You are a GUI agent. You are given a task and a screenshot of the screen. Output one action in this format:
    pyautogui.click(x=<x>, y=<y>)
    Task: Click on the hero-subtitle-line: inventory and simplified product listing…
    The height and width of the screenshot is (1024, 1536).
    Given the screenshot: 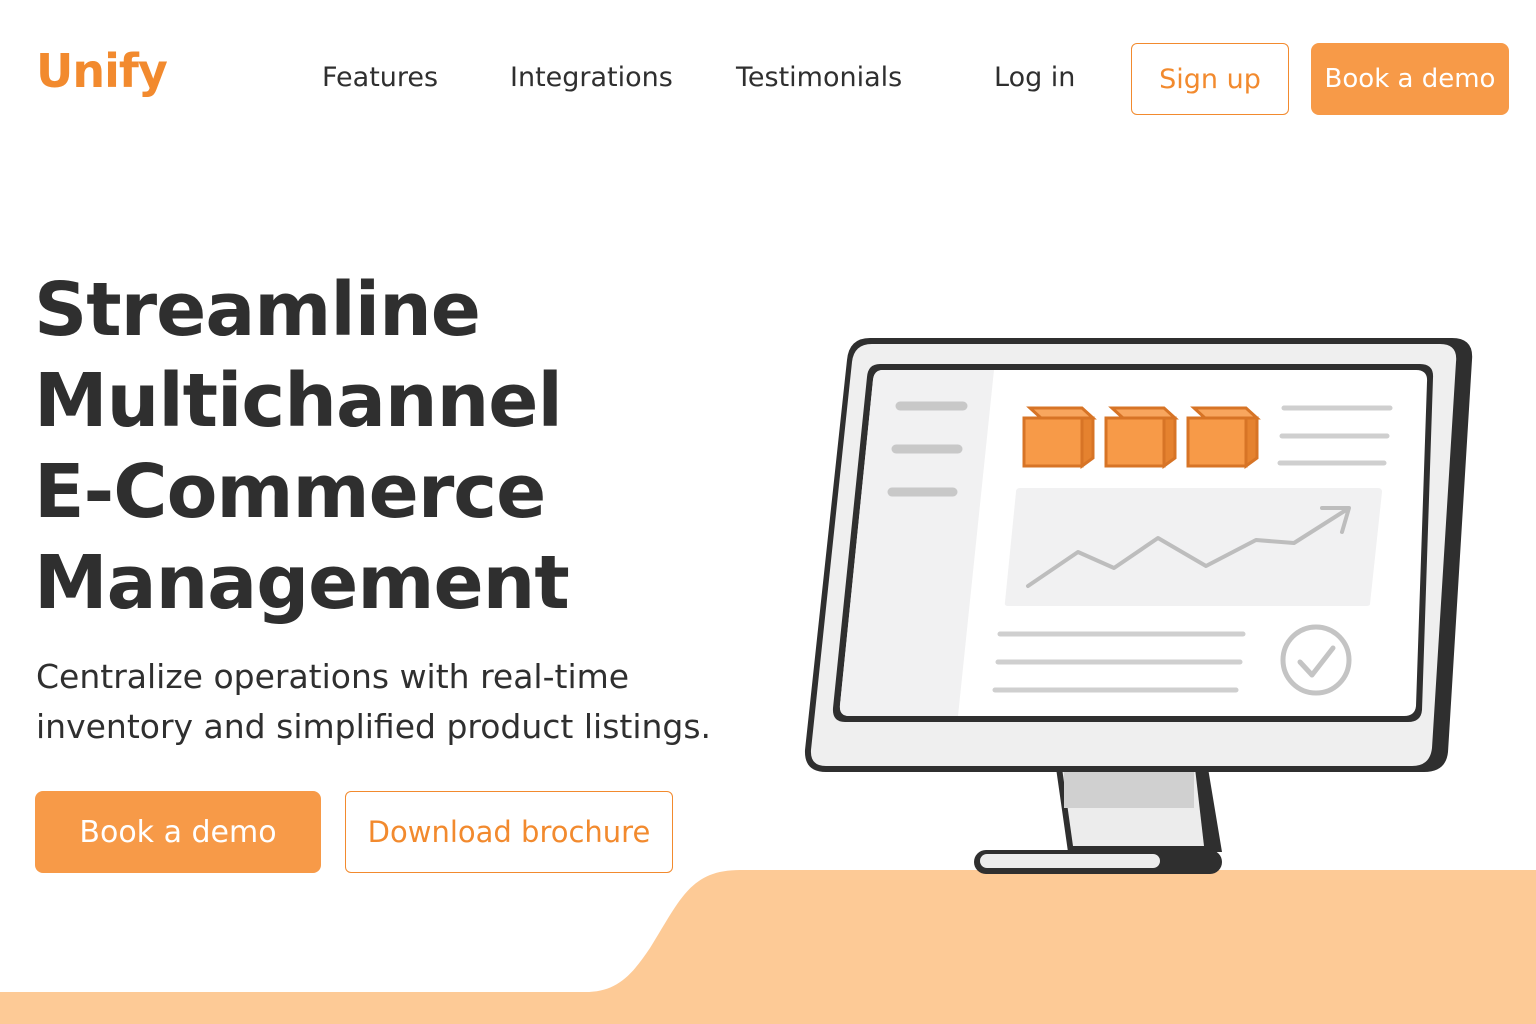 What is the action you would take?
    pyautogui.click(x=374, y=726)
    